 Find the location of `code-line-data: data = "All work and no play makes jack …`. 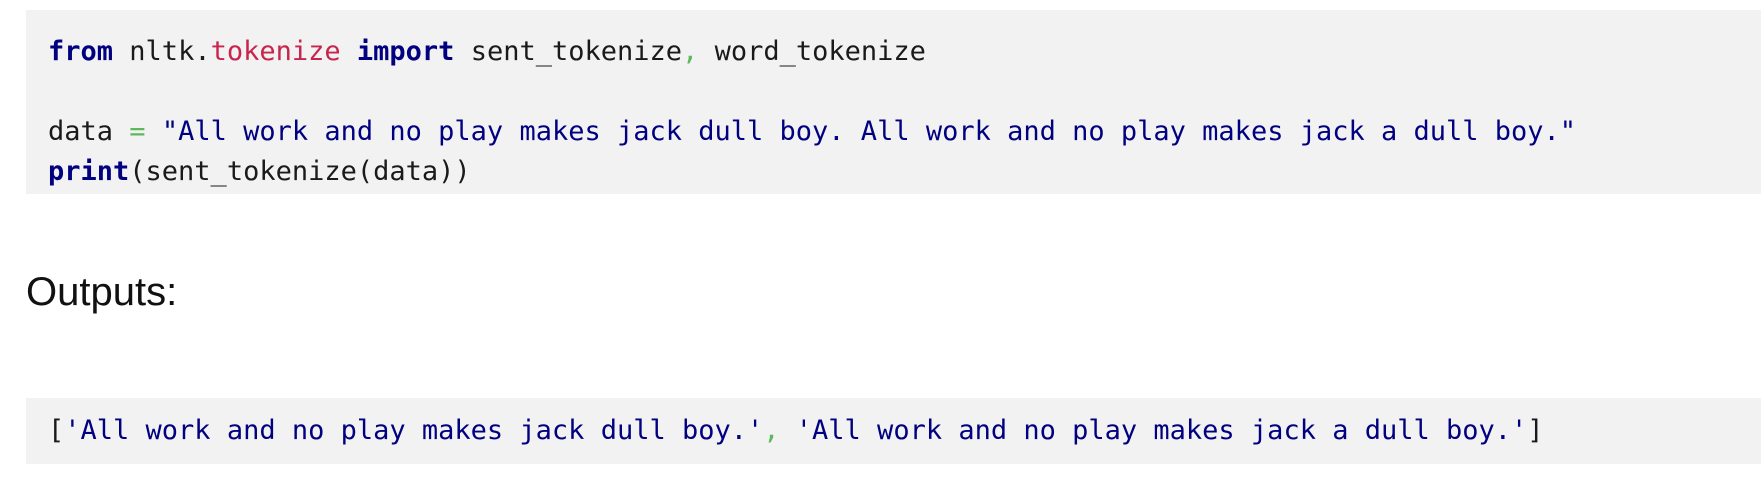

code-line-data: data = "All work and no play makes jack … is located at coordinates (904, 132).